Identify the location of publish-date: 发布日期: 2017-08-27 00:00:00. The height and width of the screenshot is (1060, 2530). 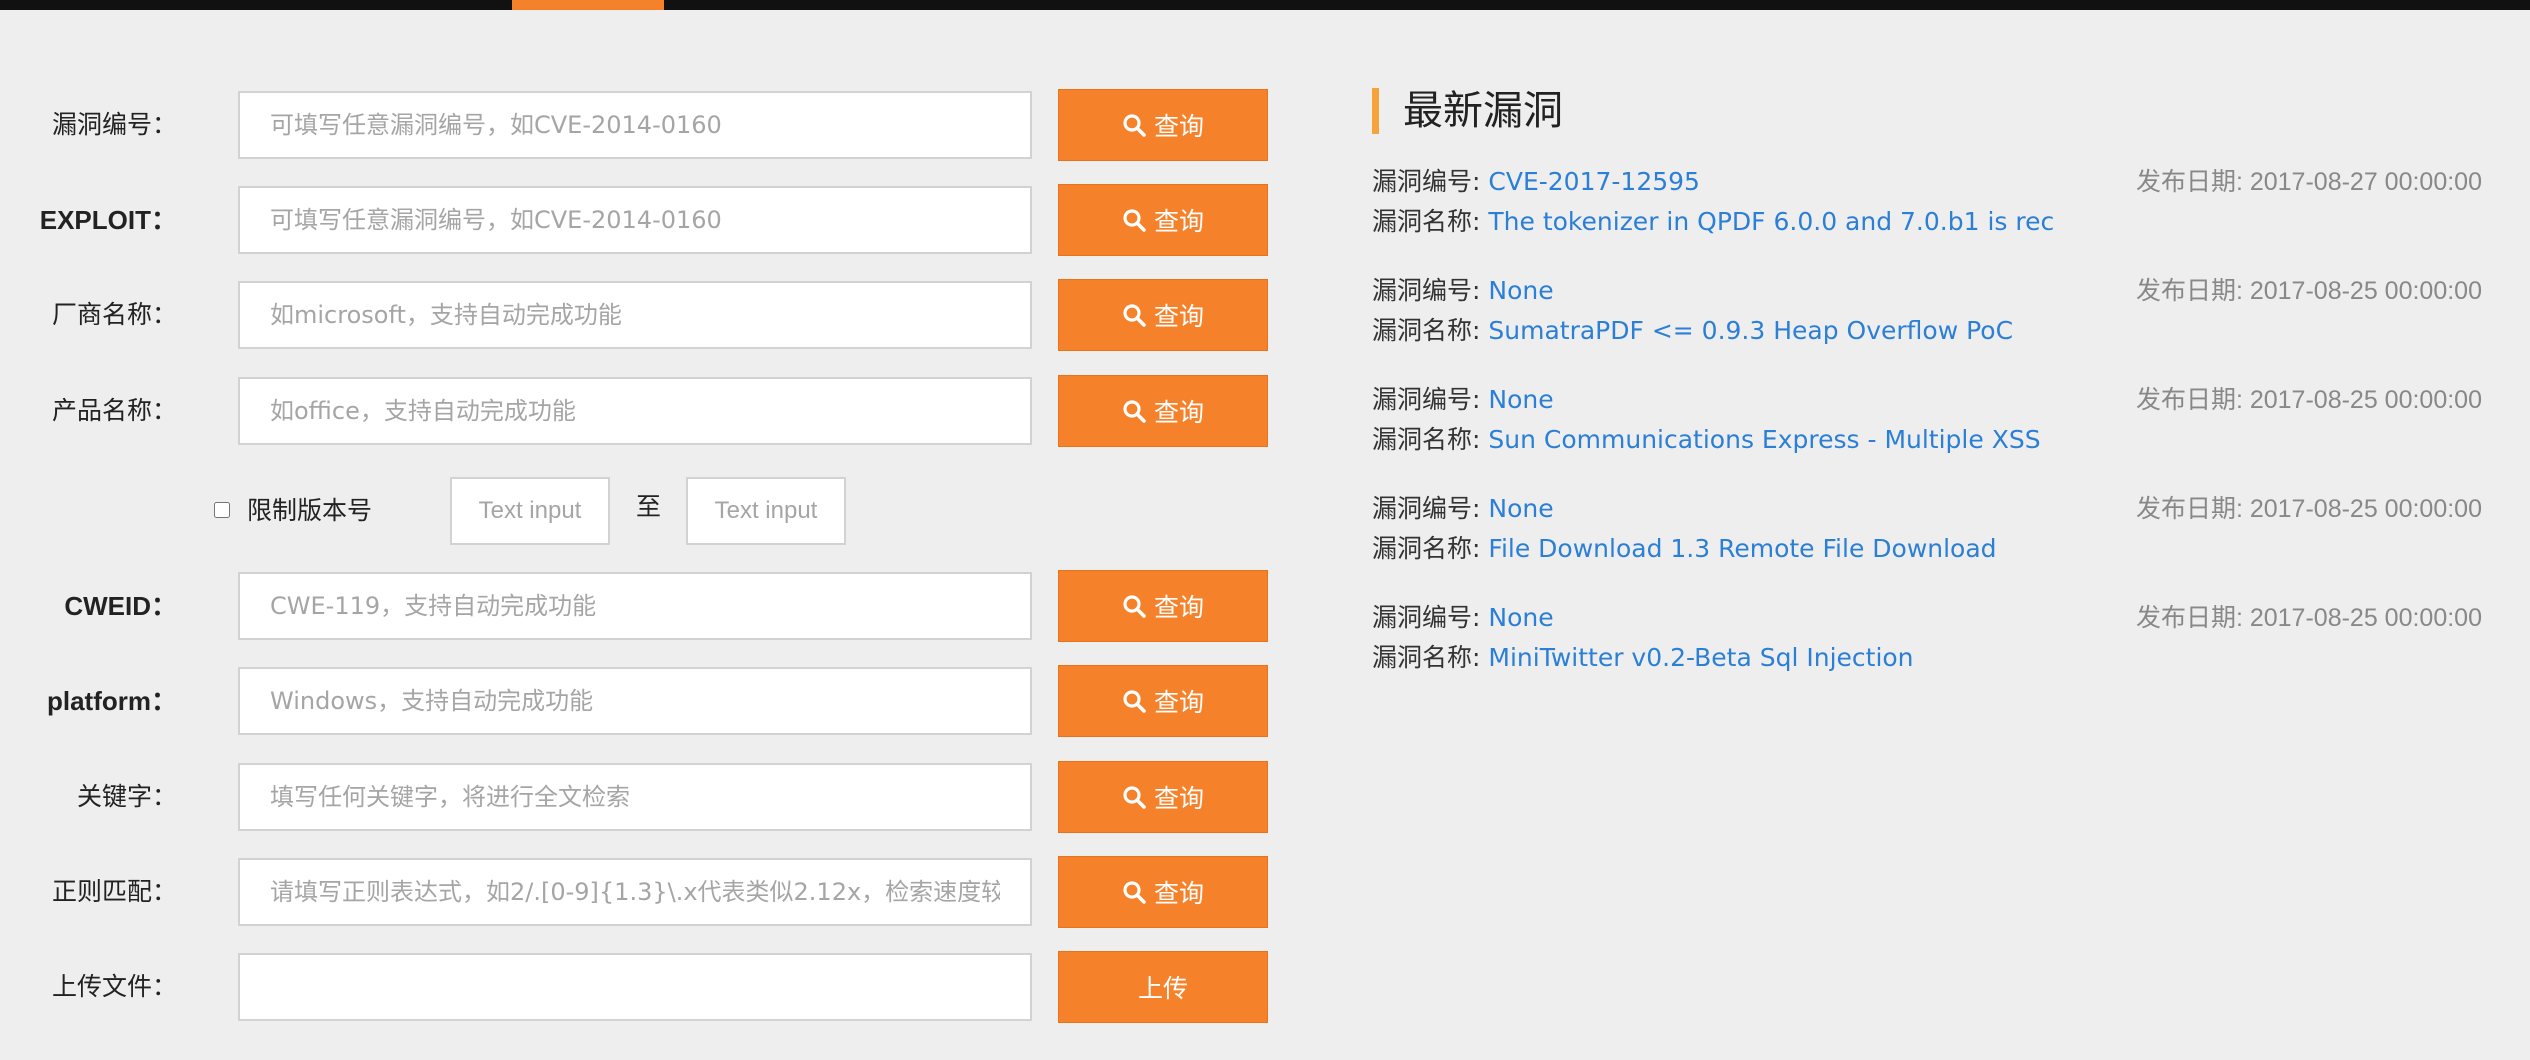
(2308, 182).